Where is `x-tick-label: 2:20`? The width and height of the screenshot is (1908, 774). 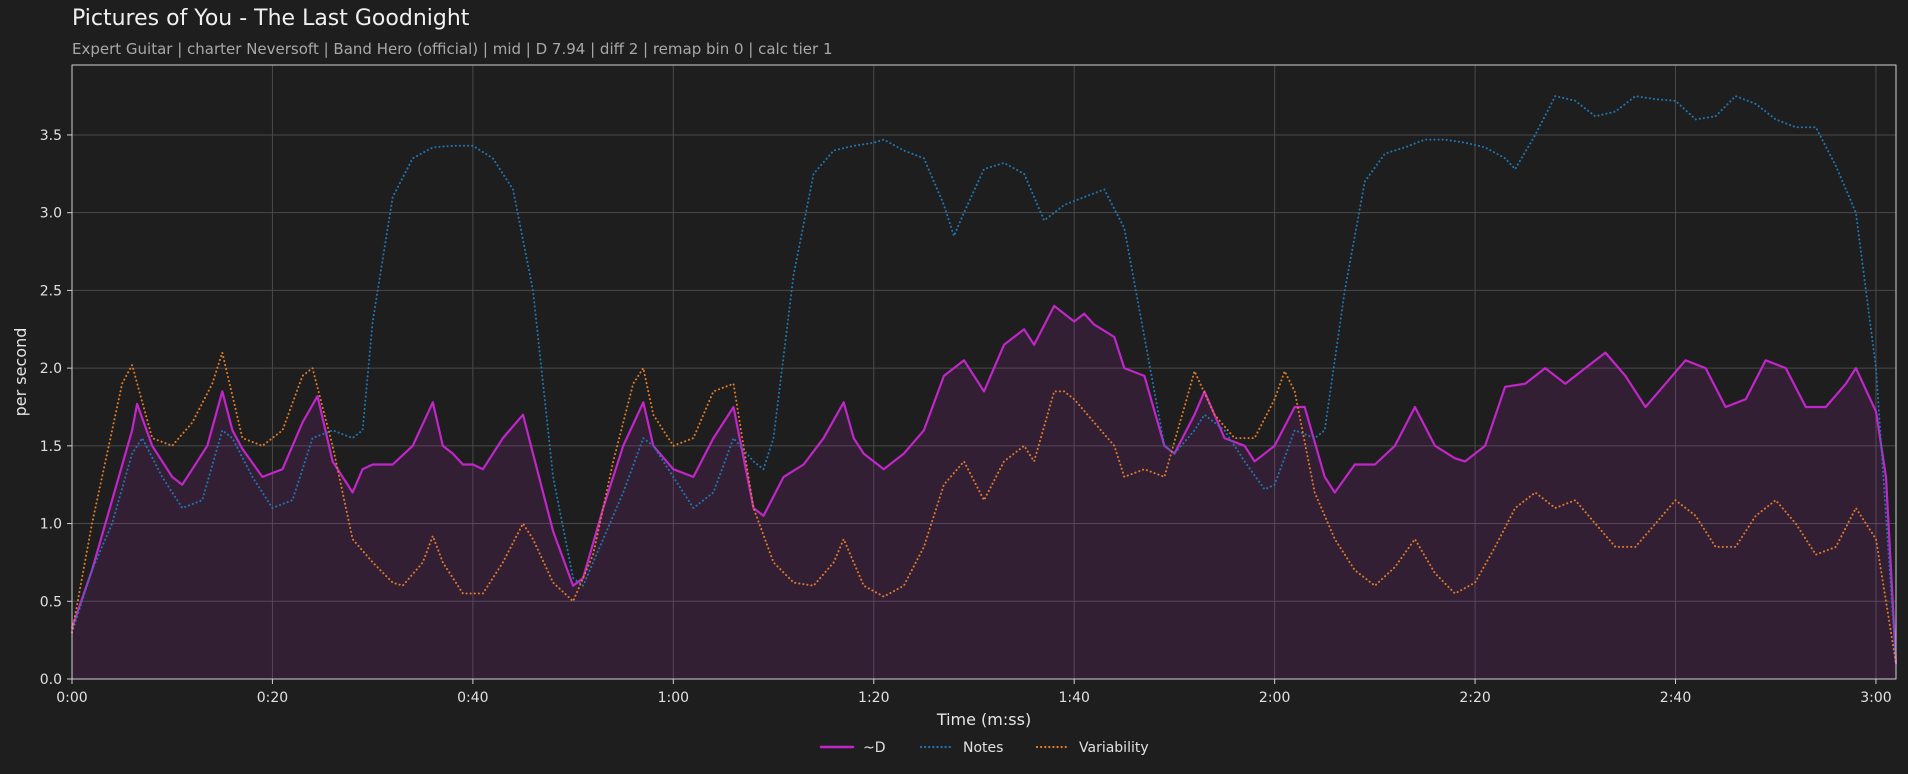 x-tick-label: 2:20 is located at coordinates (1474, 698).